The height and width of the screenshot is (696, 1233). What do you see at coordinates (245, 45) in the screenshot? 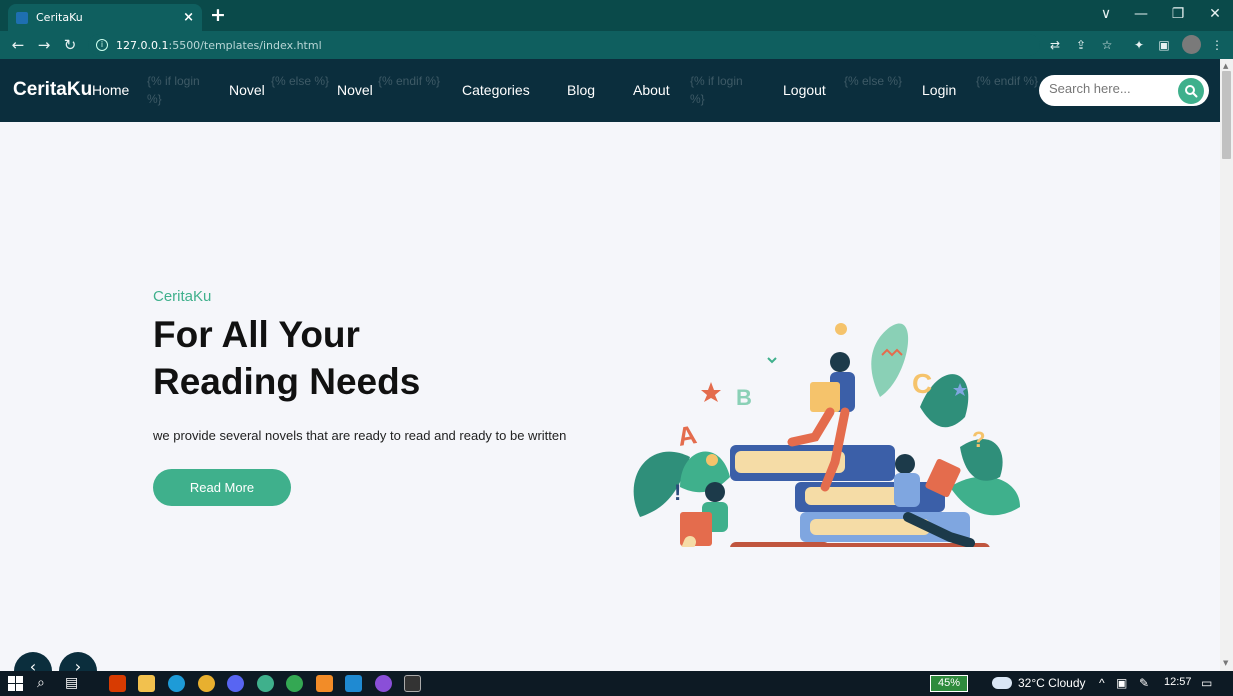
I see `url-path: :5500/templates/index.html` at bounding box center [245, 45].